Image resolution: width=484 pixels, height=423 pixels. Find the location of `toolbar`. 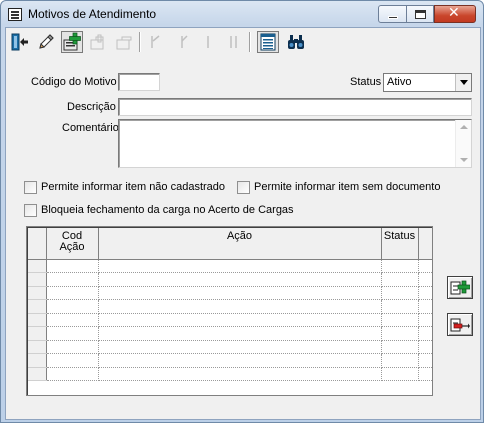

toolbar is located at coordinates (243, 42).